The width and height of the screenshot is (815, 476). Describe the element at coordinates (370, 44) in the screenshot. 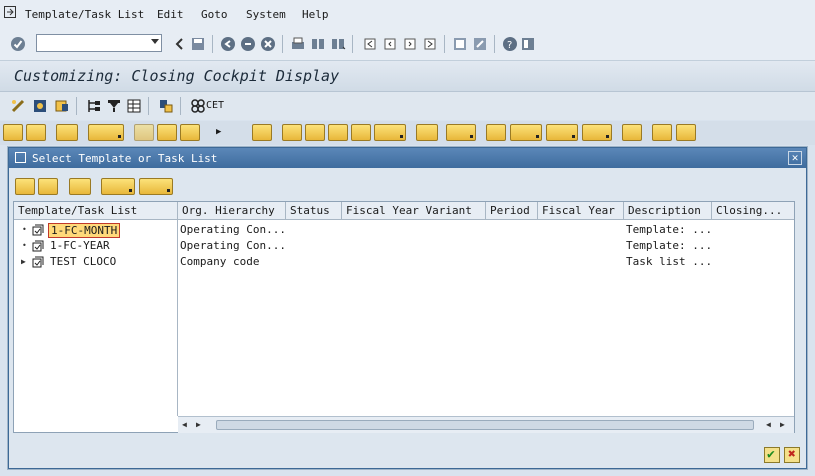

I see `first-page-icon` at that location.